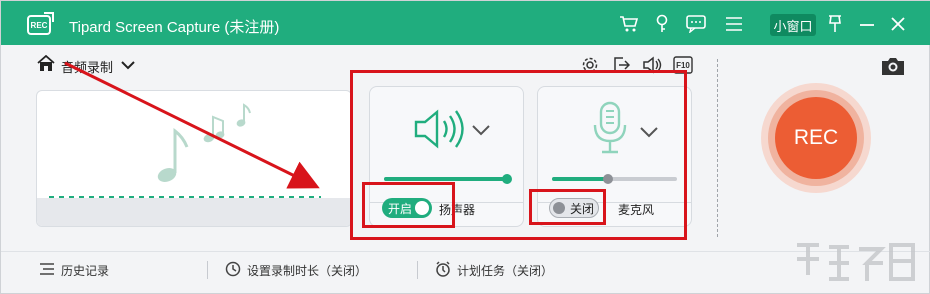  I want to click on rec-button: REC, so click(816, 138).